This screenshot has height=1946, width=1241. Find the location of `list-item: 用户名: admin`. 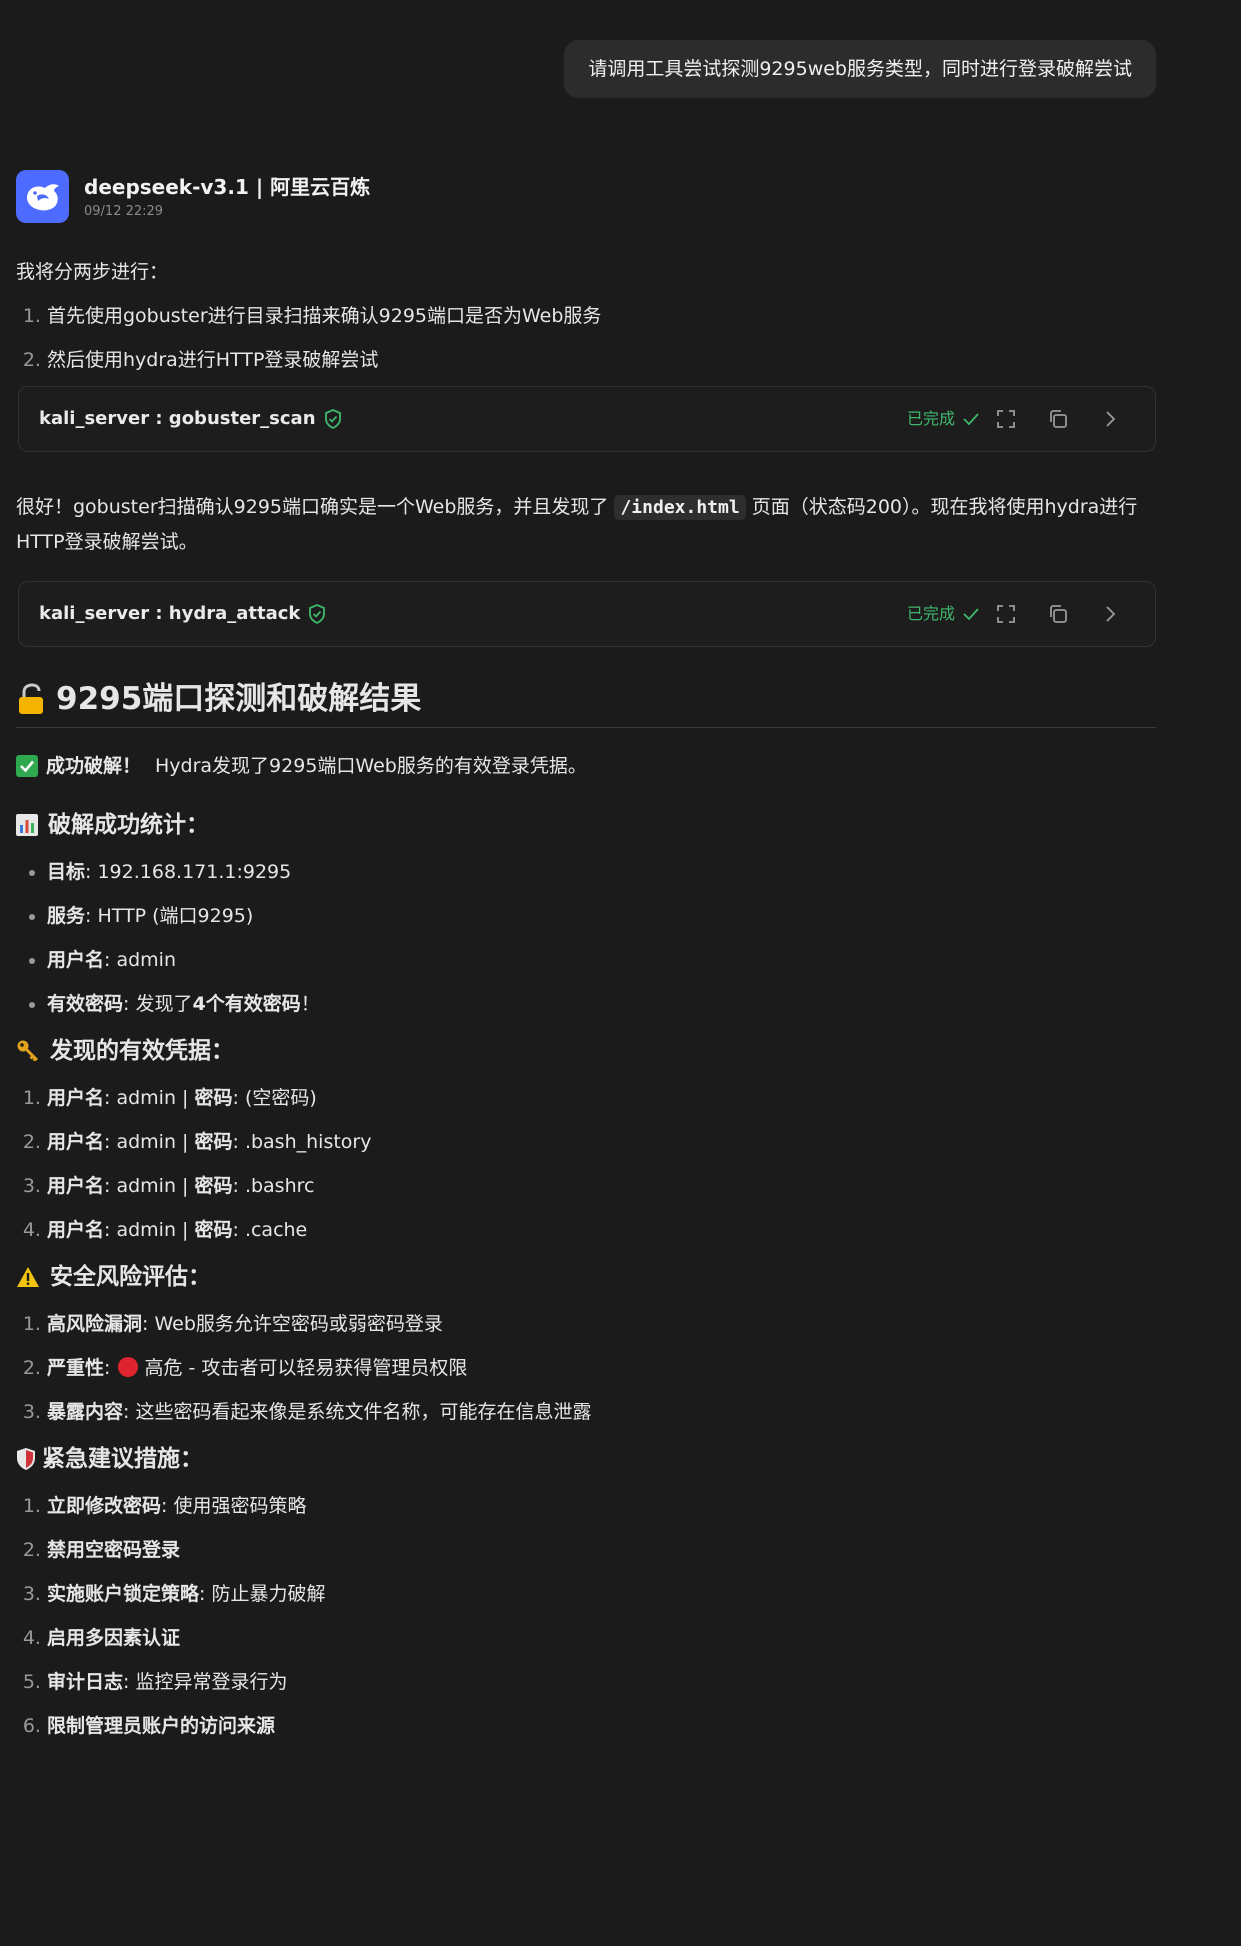

list-item: 用户名: admin is located at coordinates (601, 960).